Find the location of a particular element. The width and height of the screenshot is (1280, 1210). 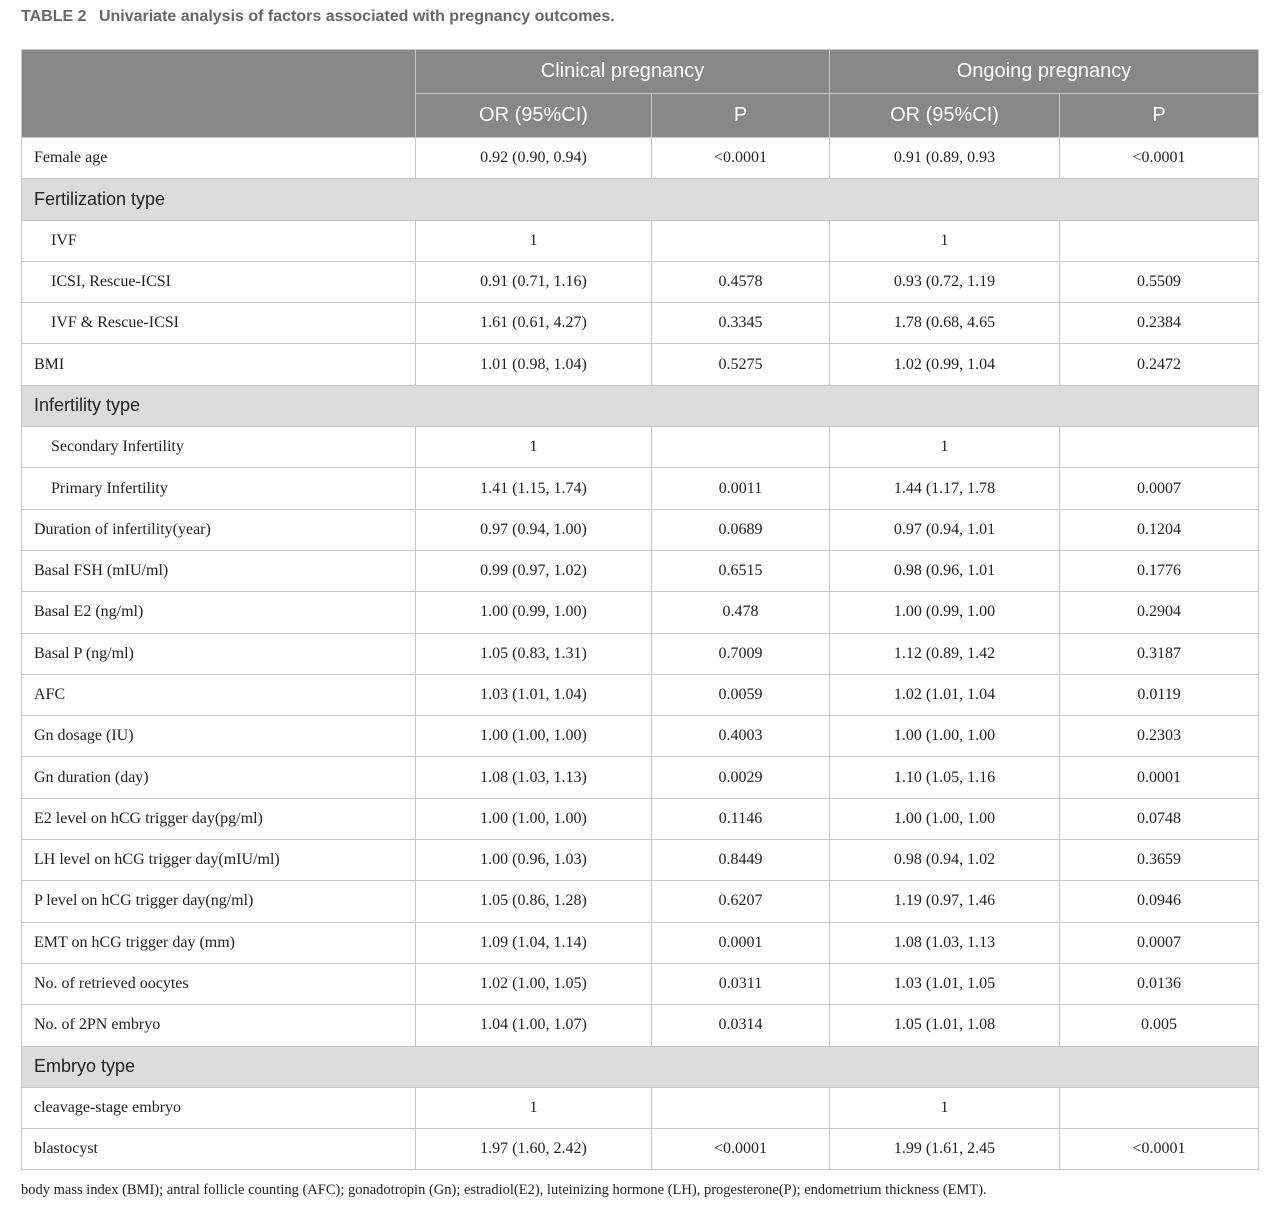

header-clinical-or: OR (95%CI) is located at coordinates (533, 115).